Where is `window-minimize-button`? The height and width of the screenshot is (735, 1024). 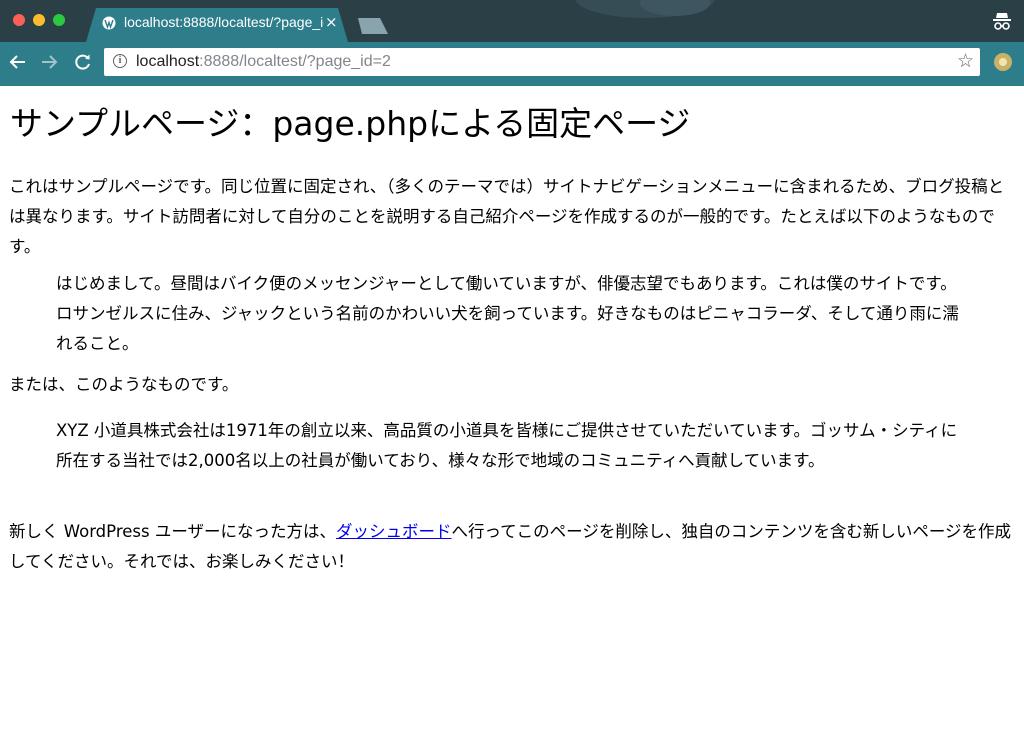 window-minimize-button is located at coordinates (39, 20).